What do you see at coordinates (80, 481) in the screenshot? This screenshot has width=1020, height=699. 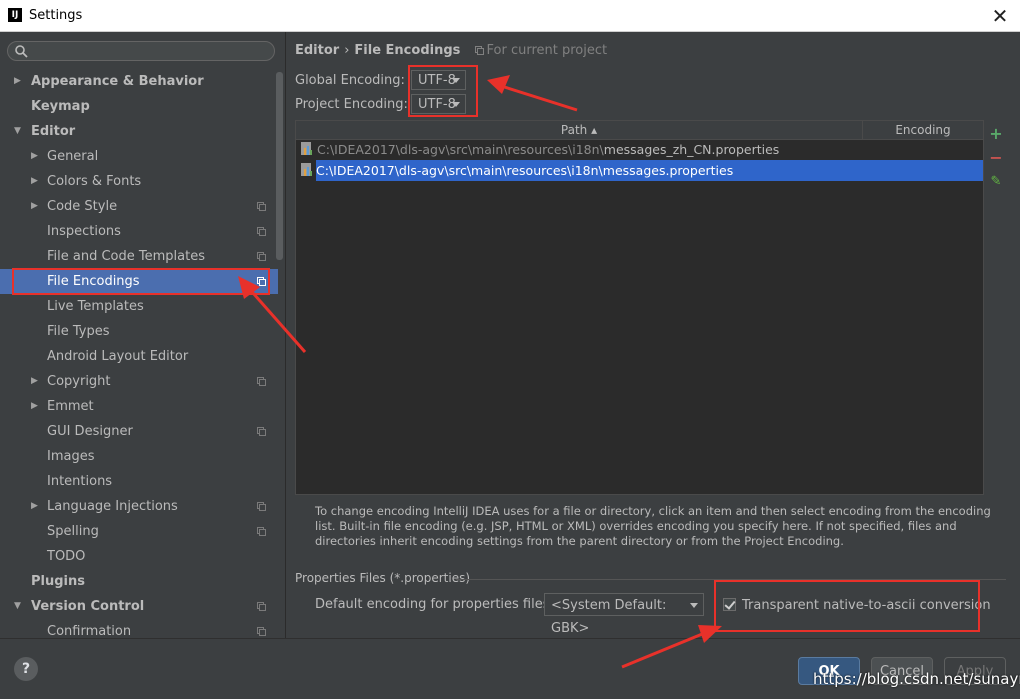 I see `sidebar-item-label: Intentions` at bounding box center [80, 481].